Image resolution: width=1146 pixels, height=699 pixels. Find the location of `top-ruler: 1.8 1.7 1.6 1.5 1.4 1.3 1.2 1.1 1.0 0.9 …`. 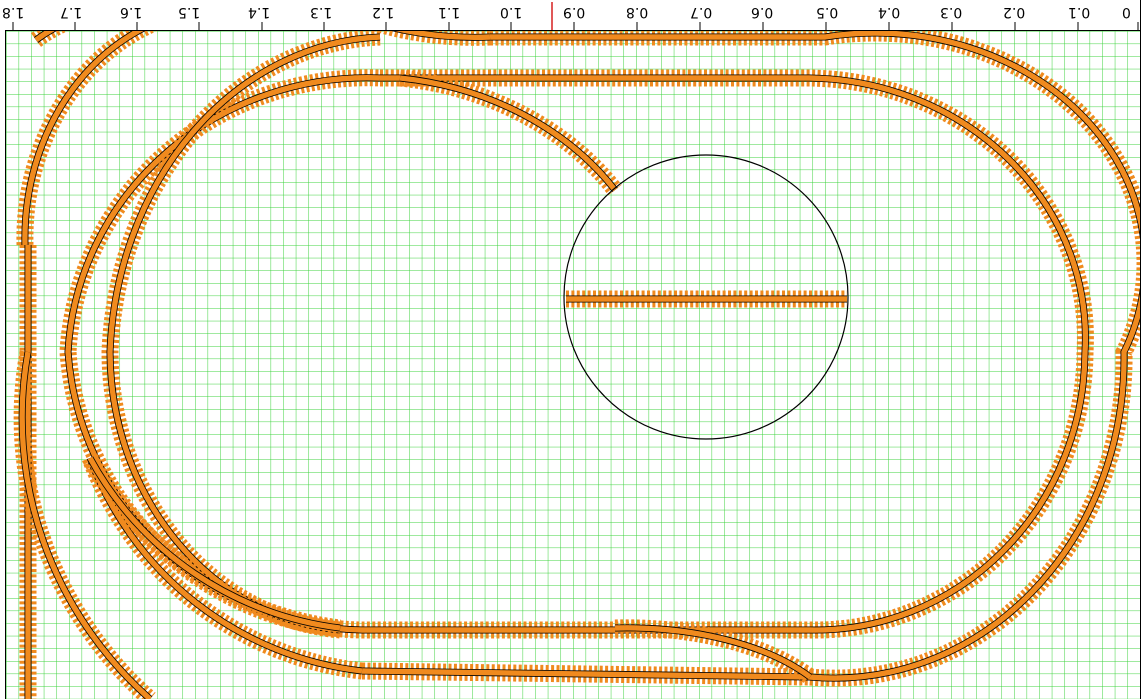

top-ruler: 1.8 1.7 1.6 1.5 1.4 1.3 1.2 1.1 1.0 0.9 … is located at coordinates (573, 15).